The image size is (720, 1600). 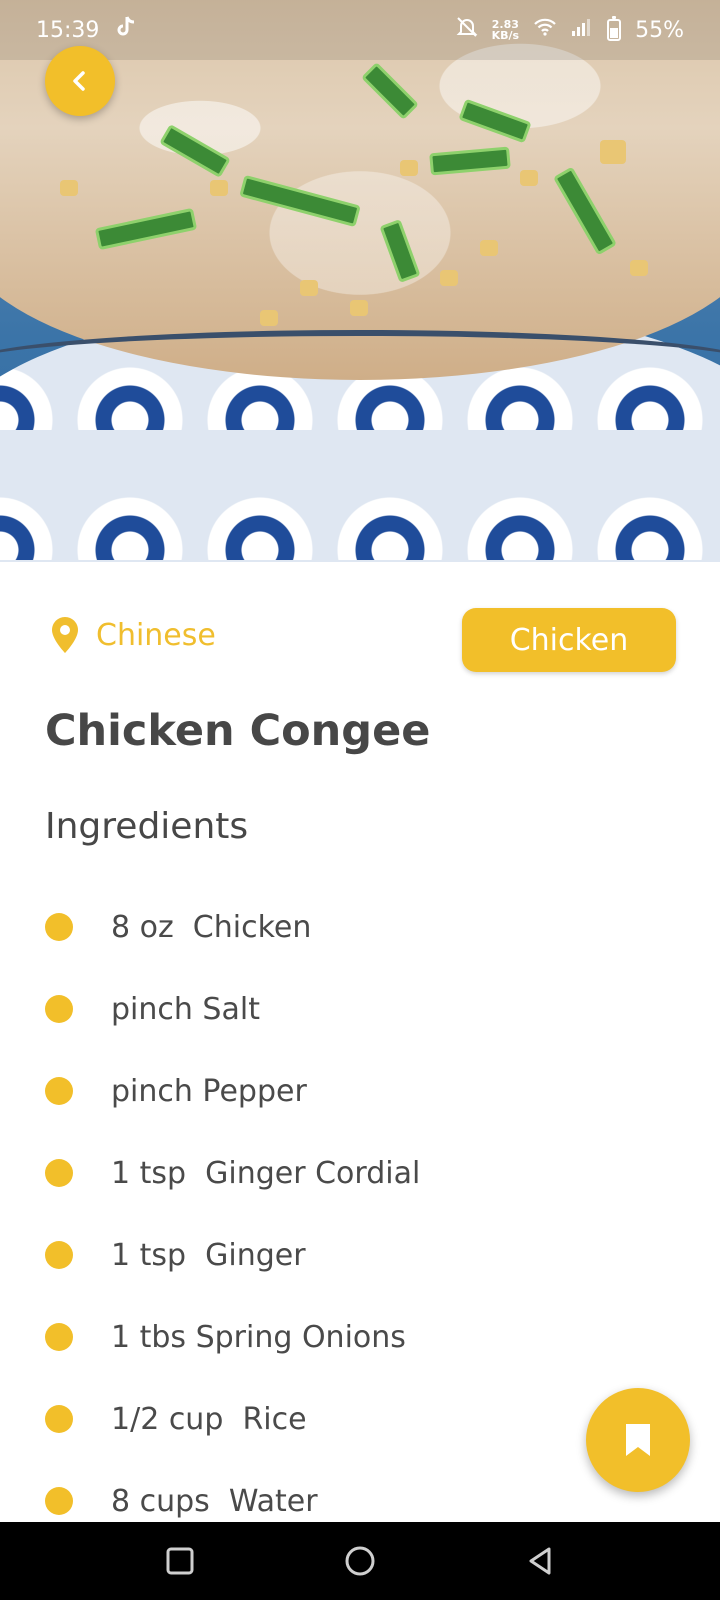 What do you see at coordinates (209, 1091) in the screenshot?
I see `ingredient-text: pinch Pepper` at bounding box center [209, 1091].